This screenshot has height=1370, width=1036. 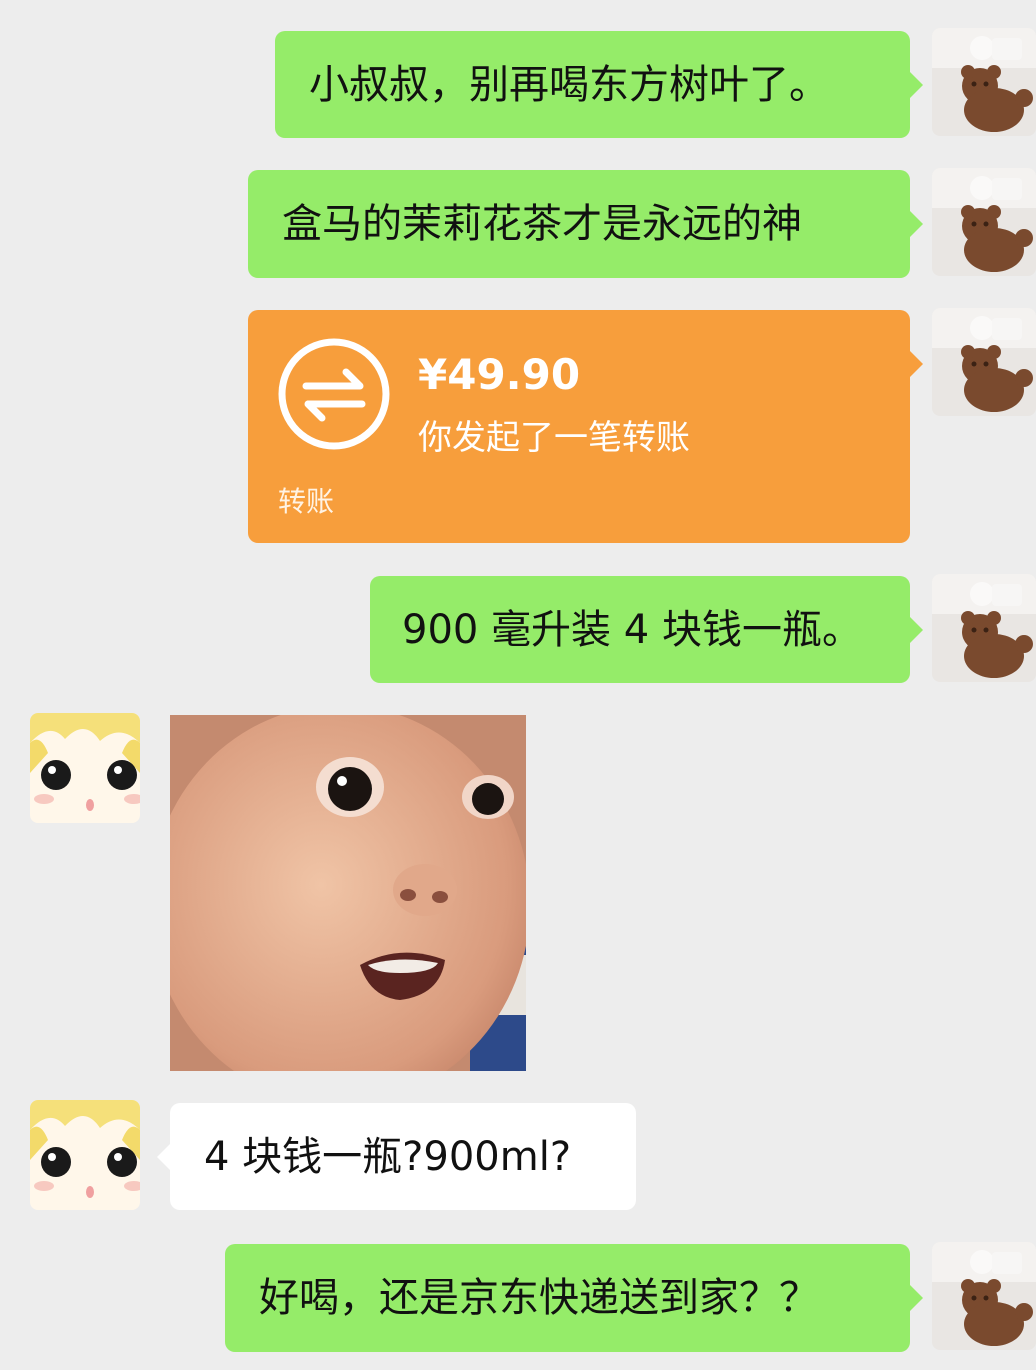 I want to click on message-text: 小叔叔，别再喝东方树叶了。, so click(x=569, y=84).